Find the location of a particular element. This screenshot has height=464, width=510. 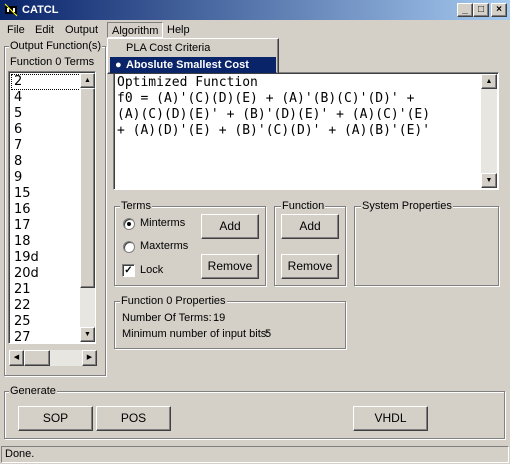

min-bits-value: 5 is located at coordinates (268, 334).